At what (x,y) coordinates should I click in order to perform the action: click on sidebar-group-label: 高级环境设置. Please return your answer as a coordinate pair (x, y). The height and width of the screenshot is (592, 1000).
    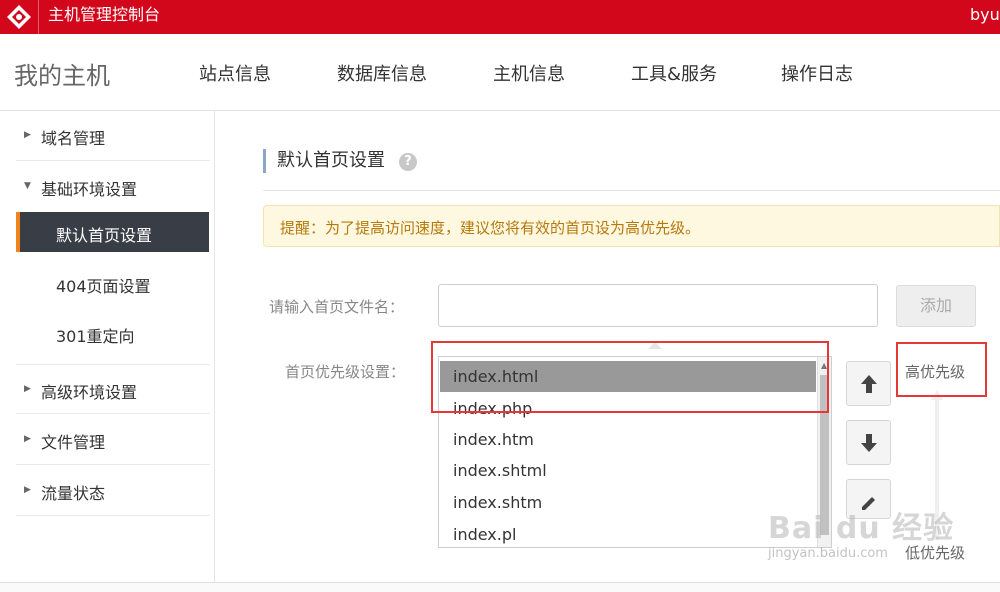
    Looking at the image, I should click on (89, 392).